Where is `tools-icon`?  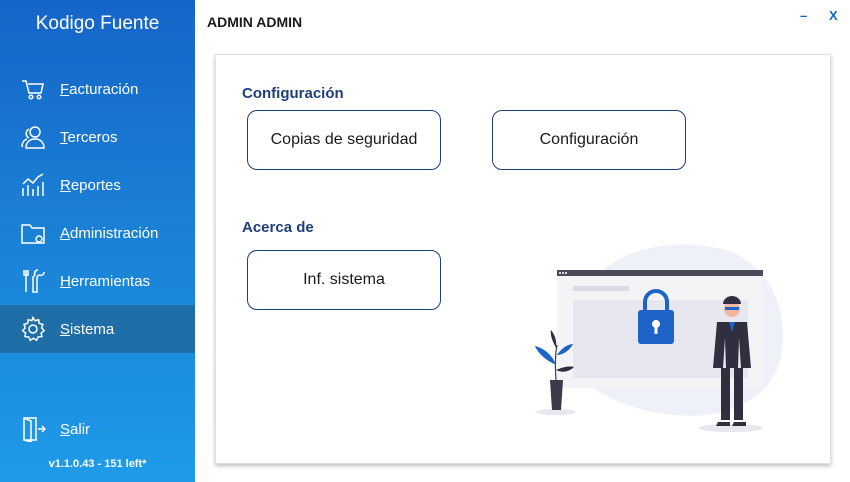 tools-icon is located at coordinates (33, 281).